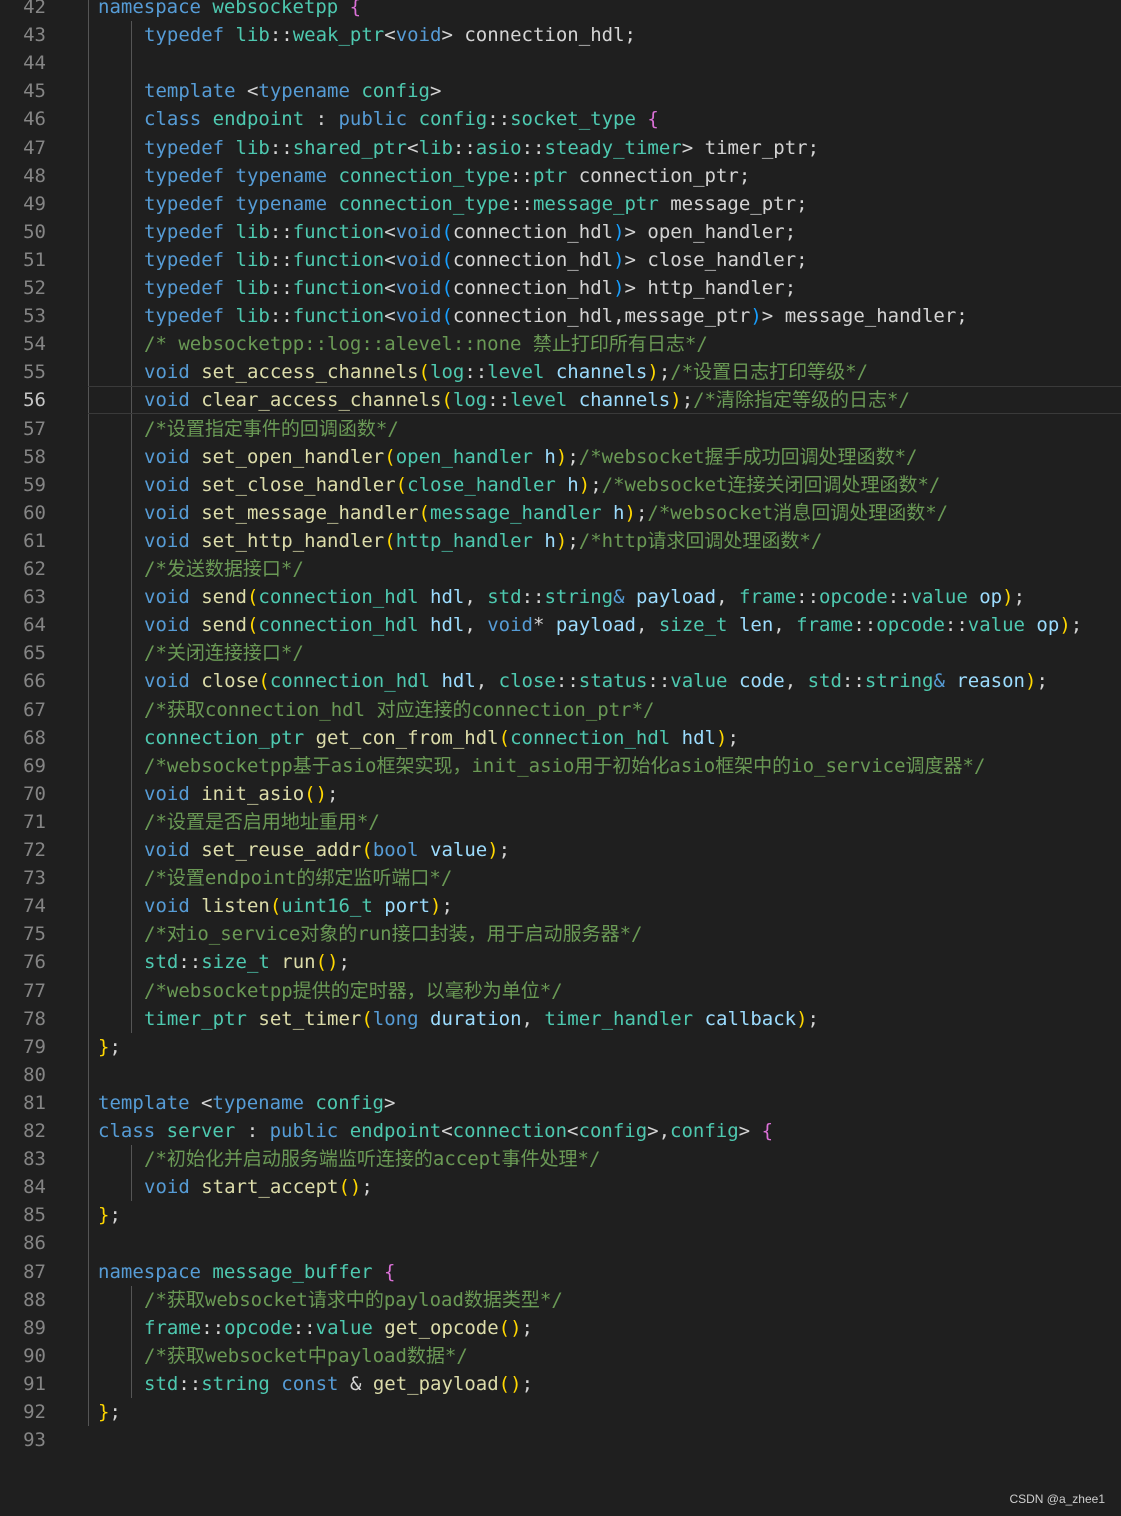 The height and width of the screenshot is (1516, 1121). I want to click on code-token: std, so click(824, 681).